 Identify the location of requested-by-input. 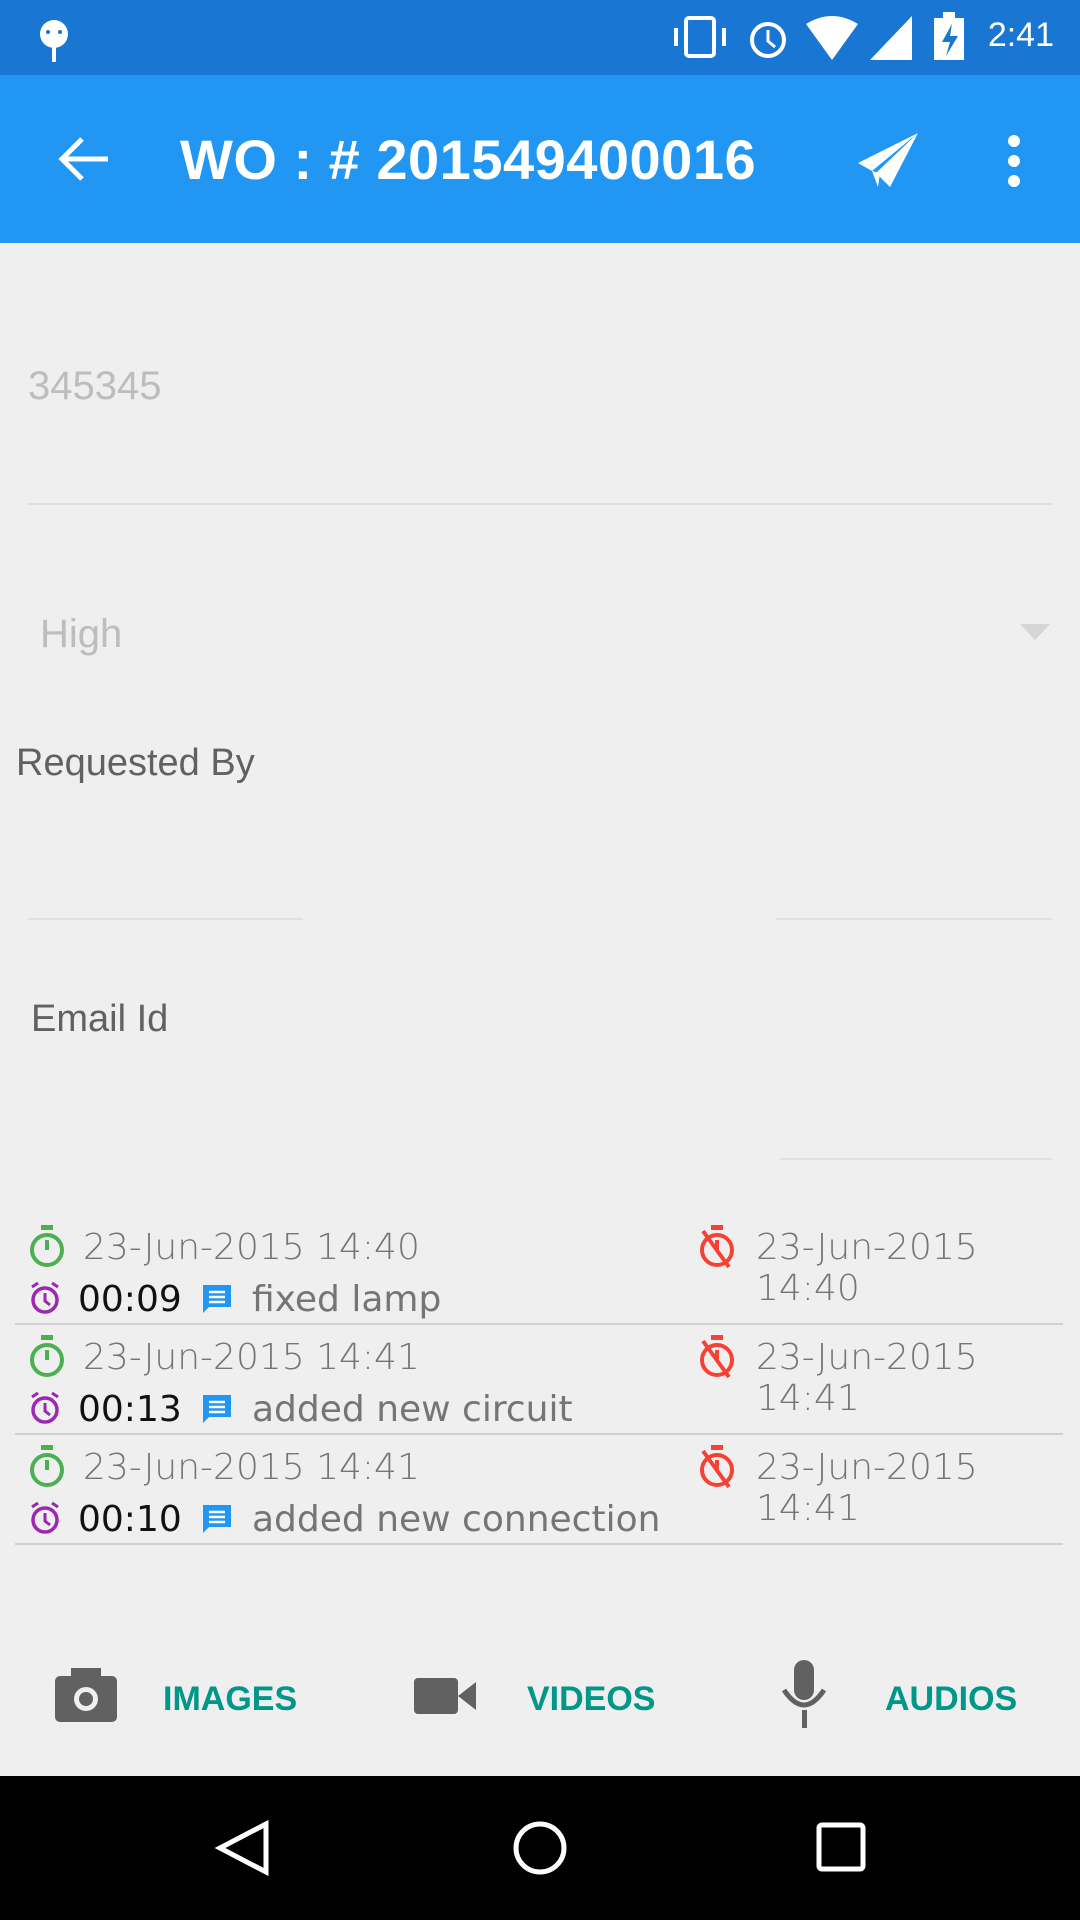
(165, 875).